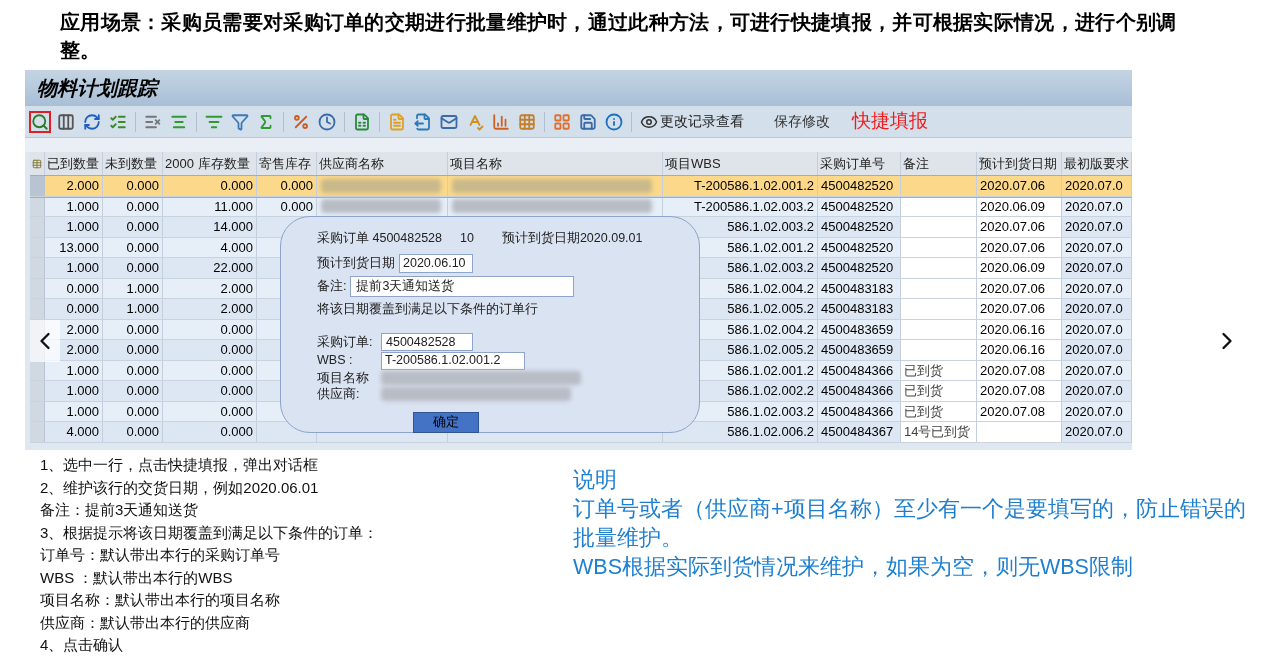 The image size is (1269, 672). Describe the element at coordinates (300, 487) in the screenshot. I see `instruction-step: 2、维护该行的交货日期，例如2020.06.01` at that location.